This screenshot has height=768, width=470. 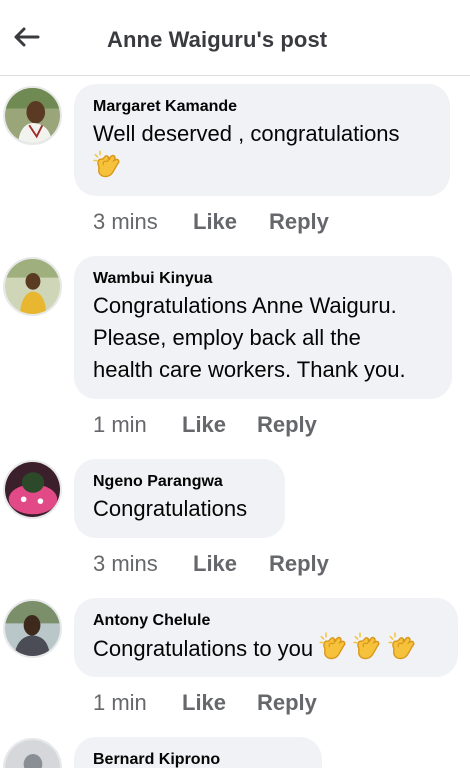 I want to click on comment-text: Congratulations to you, so click(x=265, y=648).